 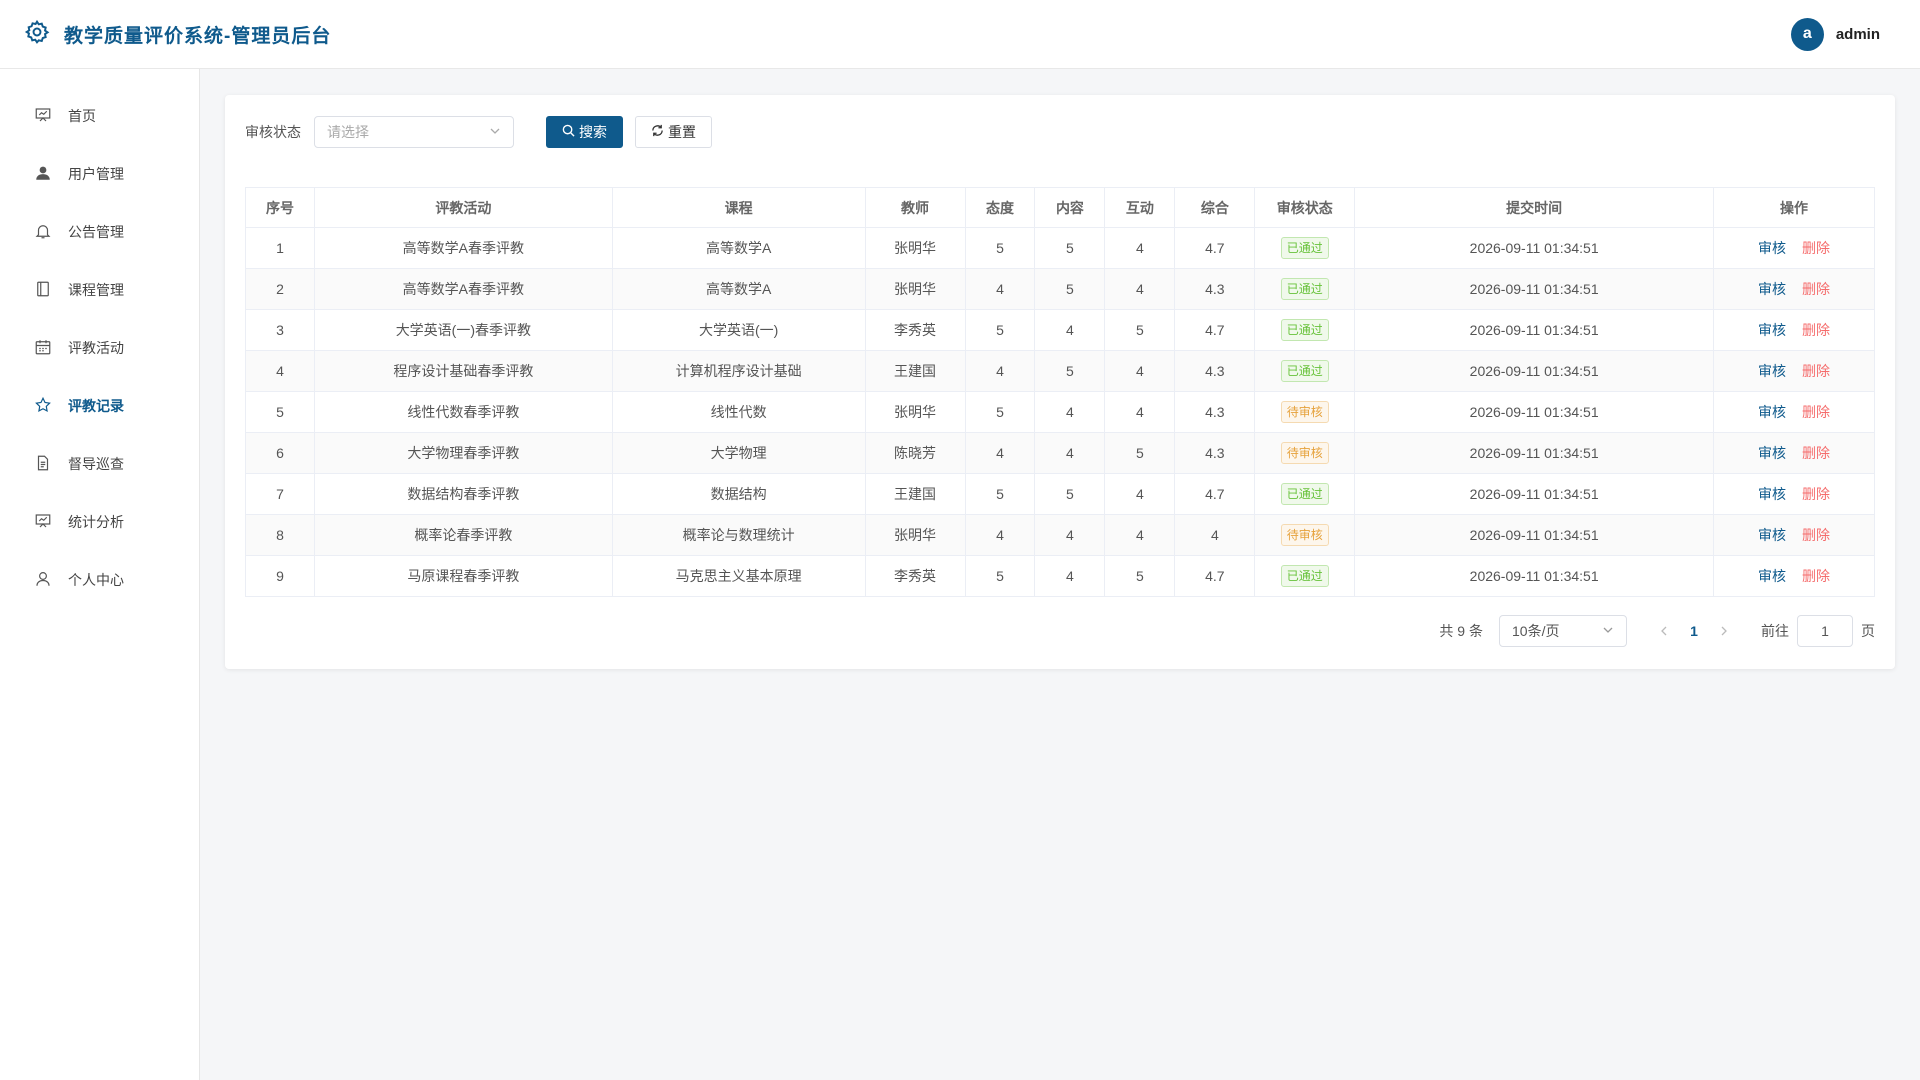 I want to click on avatar: a, so click(x=1807, y=34).